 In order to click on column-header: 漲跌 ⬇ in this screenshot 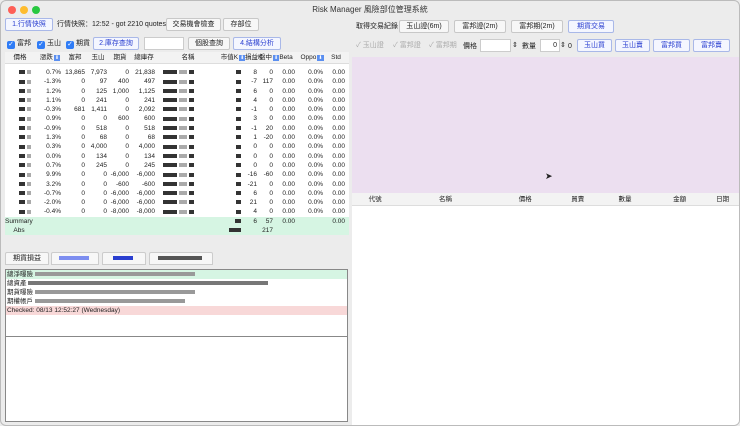, I will do `click(50, 58)`.